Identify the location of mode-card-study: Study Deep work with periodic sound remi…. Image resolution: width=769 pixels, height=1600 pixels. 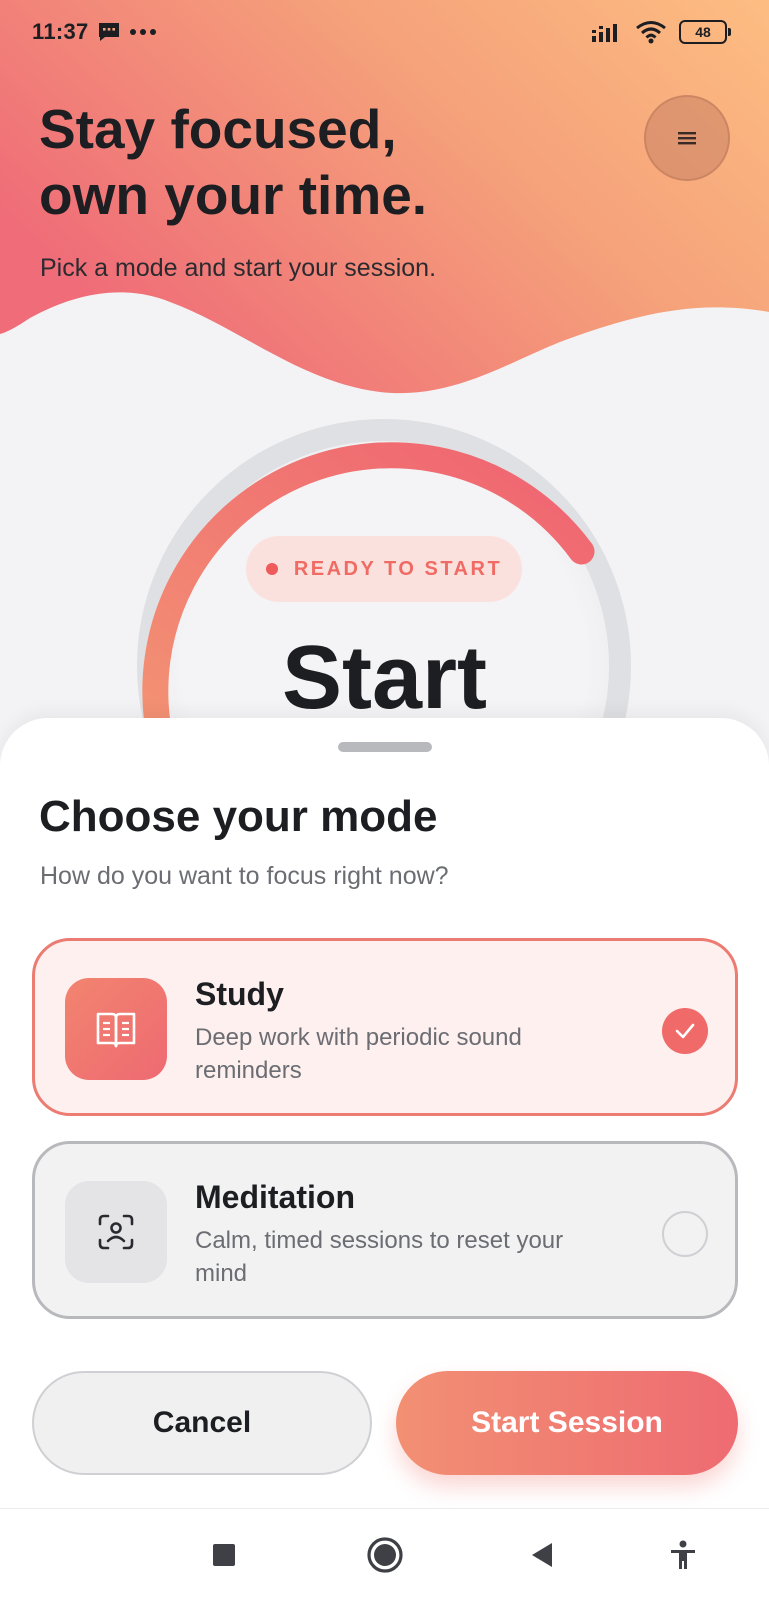
(385, 1027).